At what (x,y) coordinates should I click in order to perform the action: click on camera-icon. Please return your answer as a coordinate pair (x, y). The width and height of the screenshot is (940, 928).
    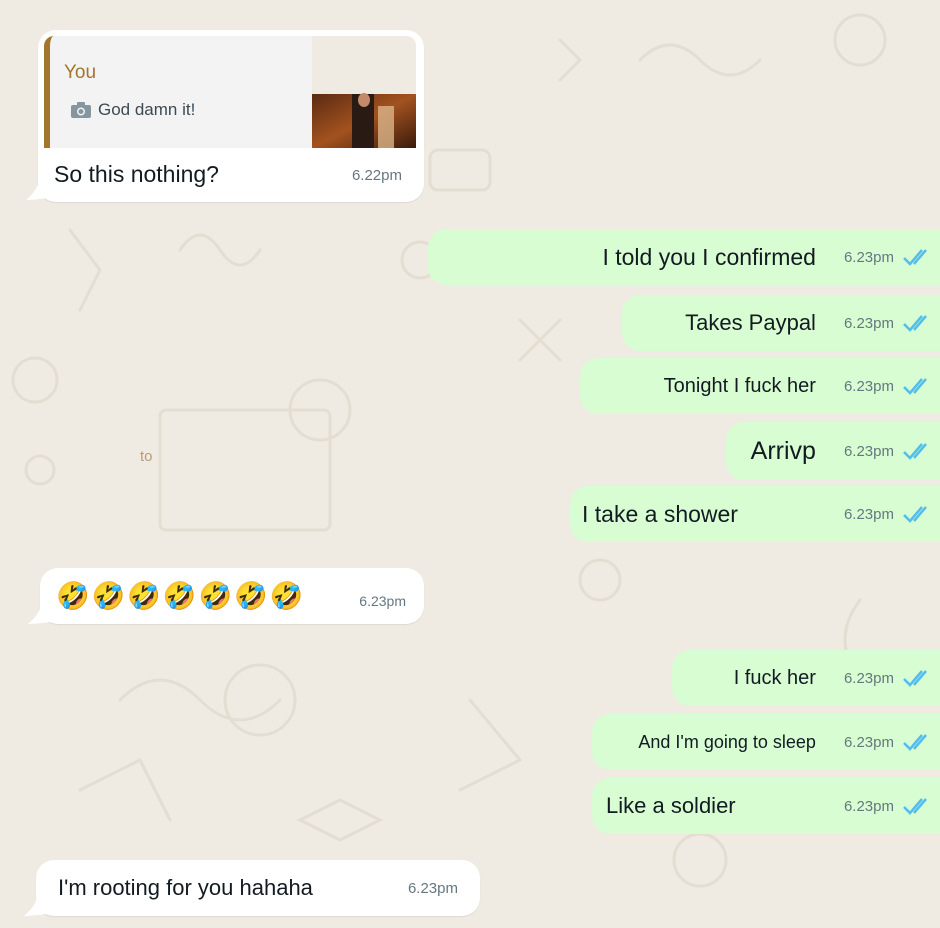
    Looking at the image, I should click on (81, 110).